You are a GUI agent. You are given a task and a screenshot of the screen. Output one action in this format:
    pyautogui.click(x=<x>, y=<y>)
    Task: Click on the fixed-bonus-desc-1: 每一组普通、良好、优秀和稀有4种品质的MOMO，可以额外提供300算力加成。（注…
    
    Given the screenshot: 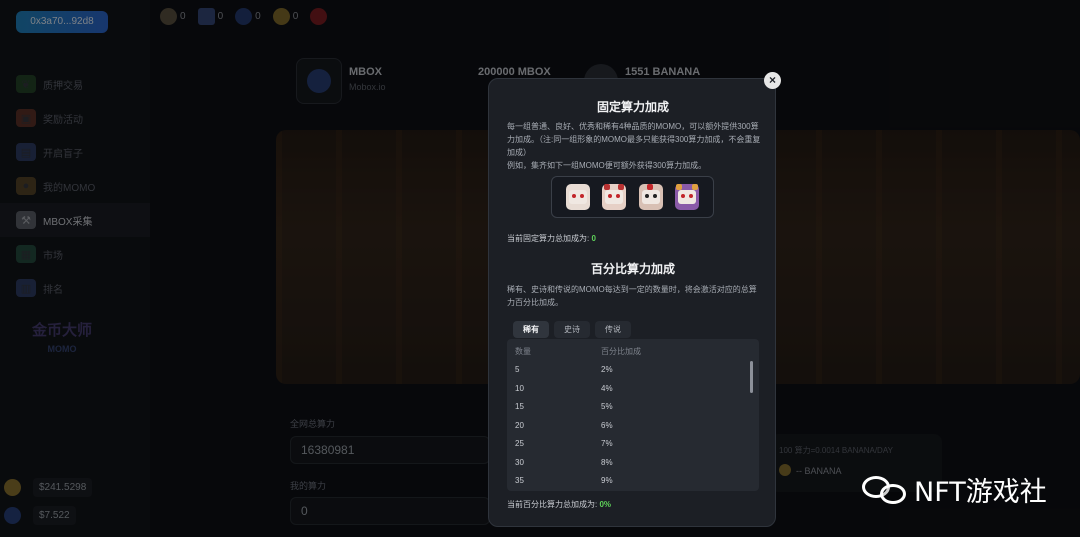 What is the action you would take?
    pyautogui.click(x=634, y=139)
    